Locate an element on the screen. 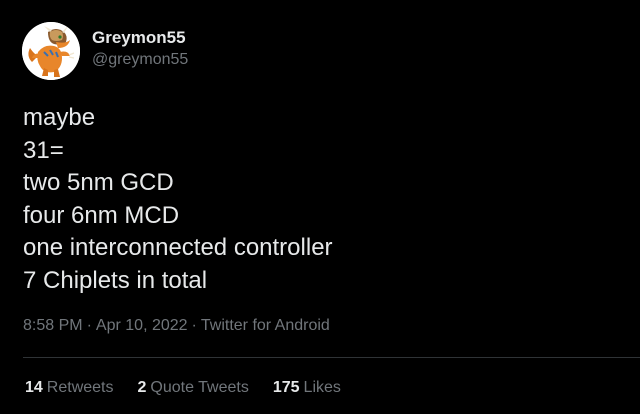 This screenshot has height=414, width=640. retweets-stat: 14 Retweets is located at coordinates (69, 388).